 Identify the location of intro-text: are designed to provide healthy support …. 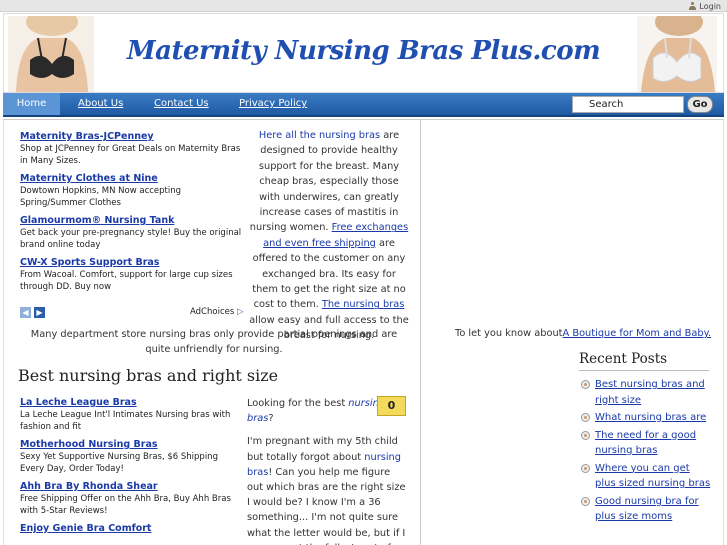
(324, 182).